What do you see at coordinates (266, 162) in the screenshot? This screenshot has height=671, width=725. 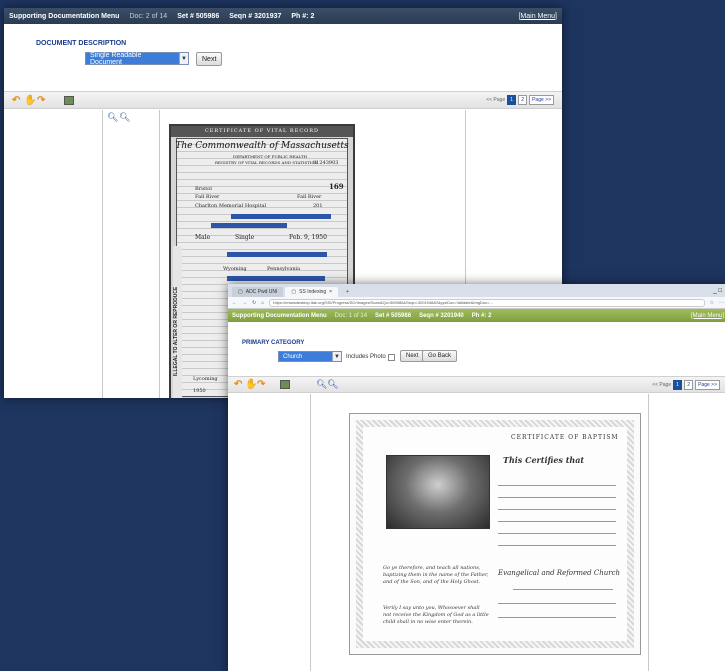 I see `registry-text: REGISTRY OF VITAL RECORDS AND STATISTICS` at bounding box center [266, 162].